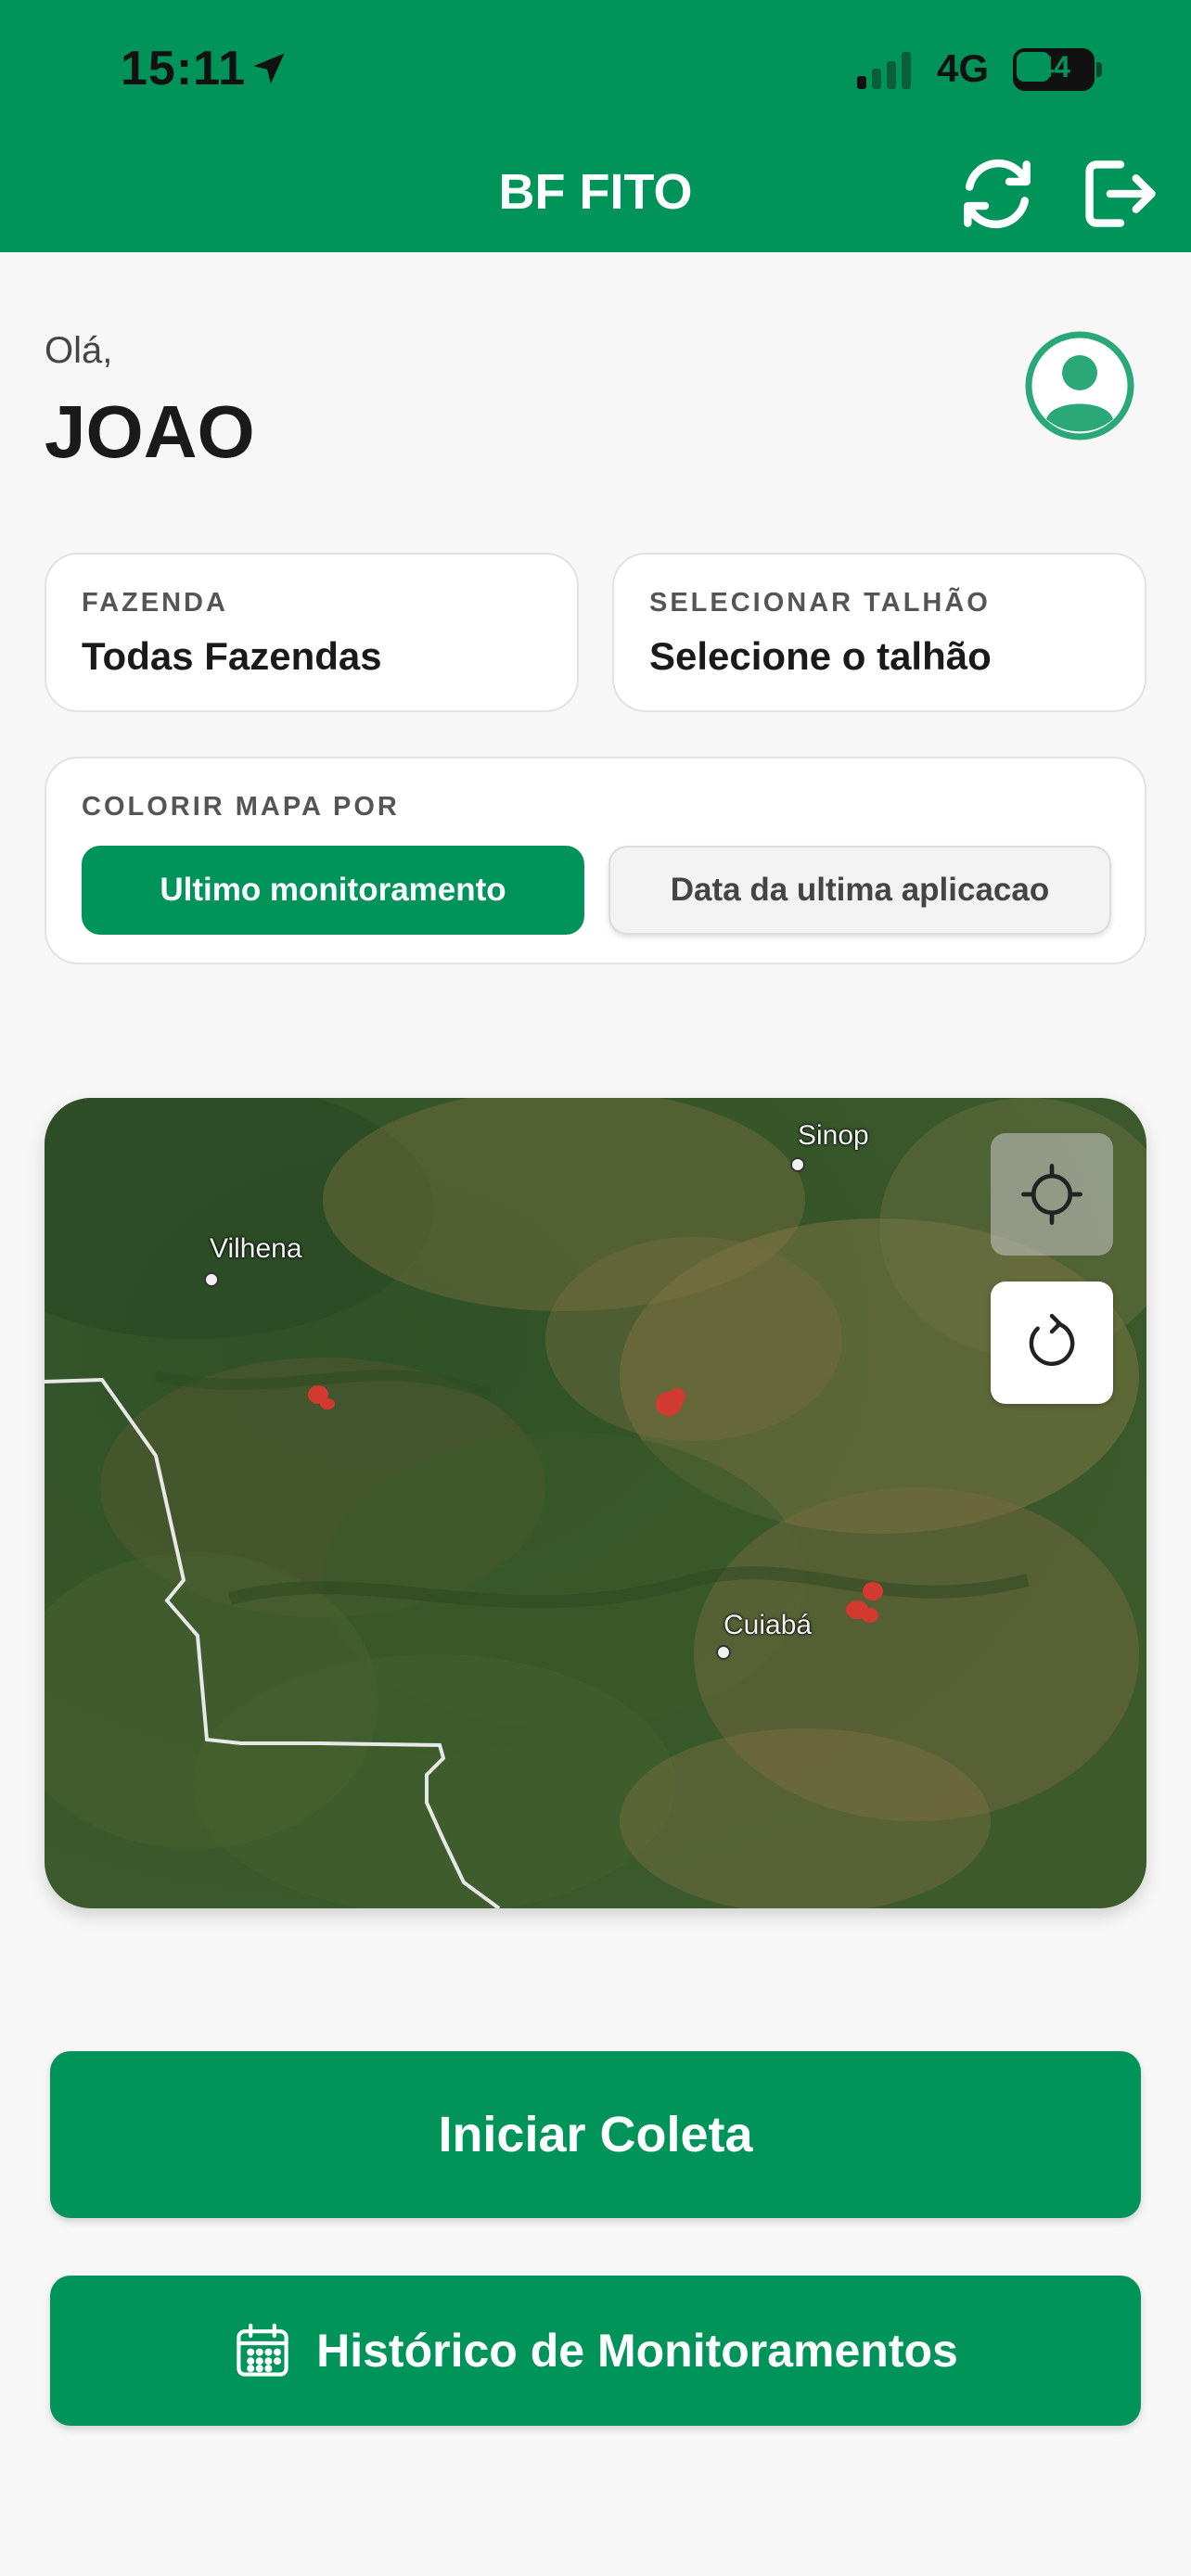 This screenshot has height=2576, width=1191. I want to click on battery-icon: 44, so click(1058, 69).